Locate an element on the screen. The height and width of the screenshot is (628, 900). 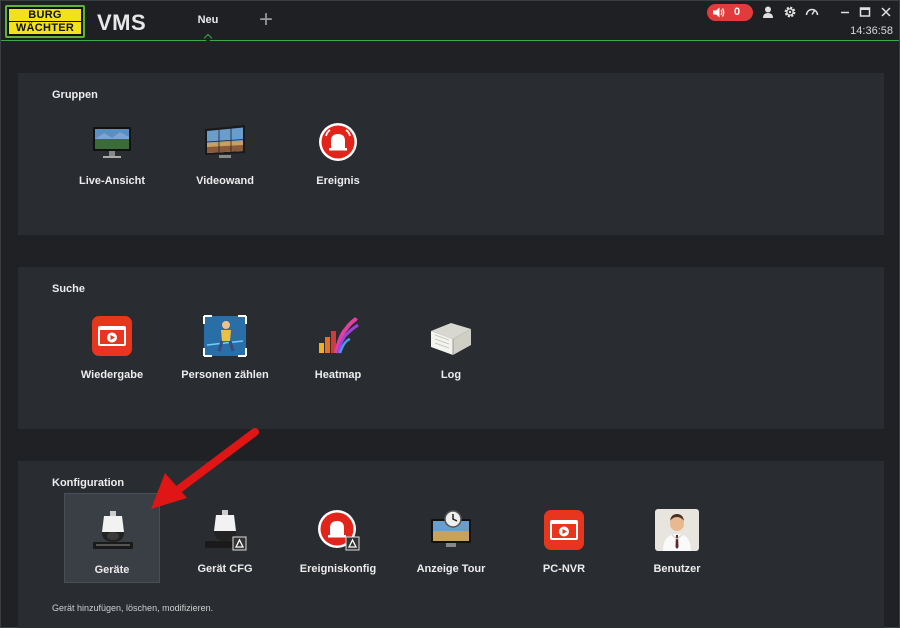
tile-ereignis: Ereignis is located at coordinates (338, 150).